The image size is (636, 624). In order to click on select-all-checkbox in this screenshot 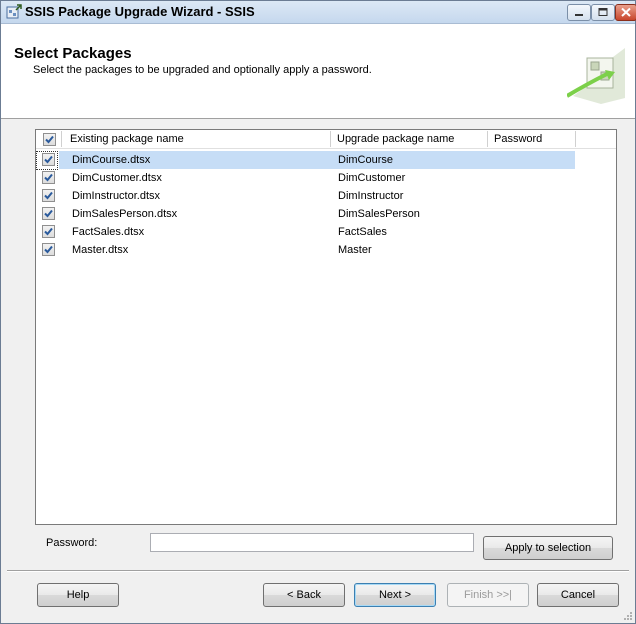, I will do `click(49, 139)`.